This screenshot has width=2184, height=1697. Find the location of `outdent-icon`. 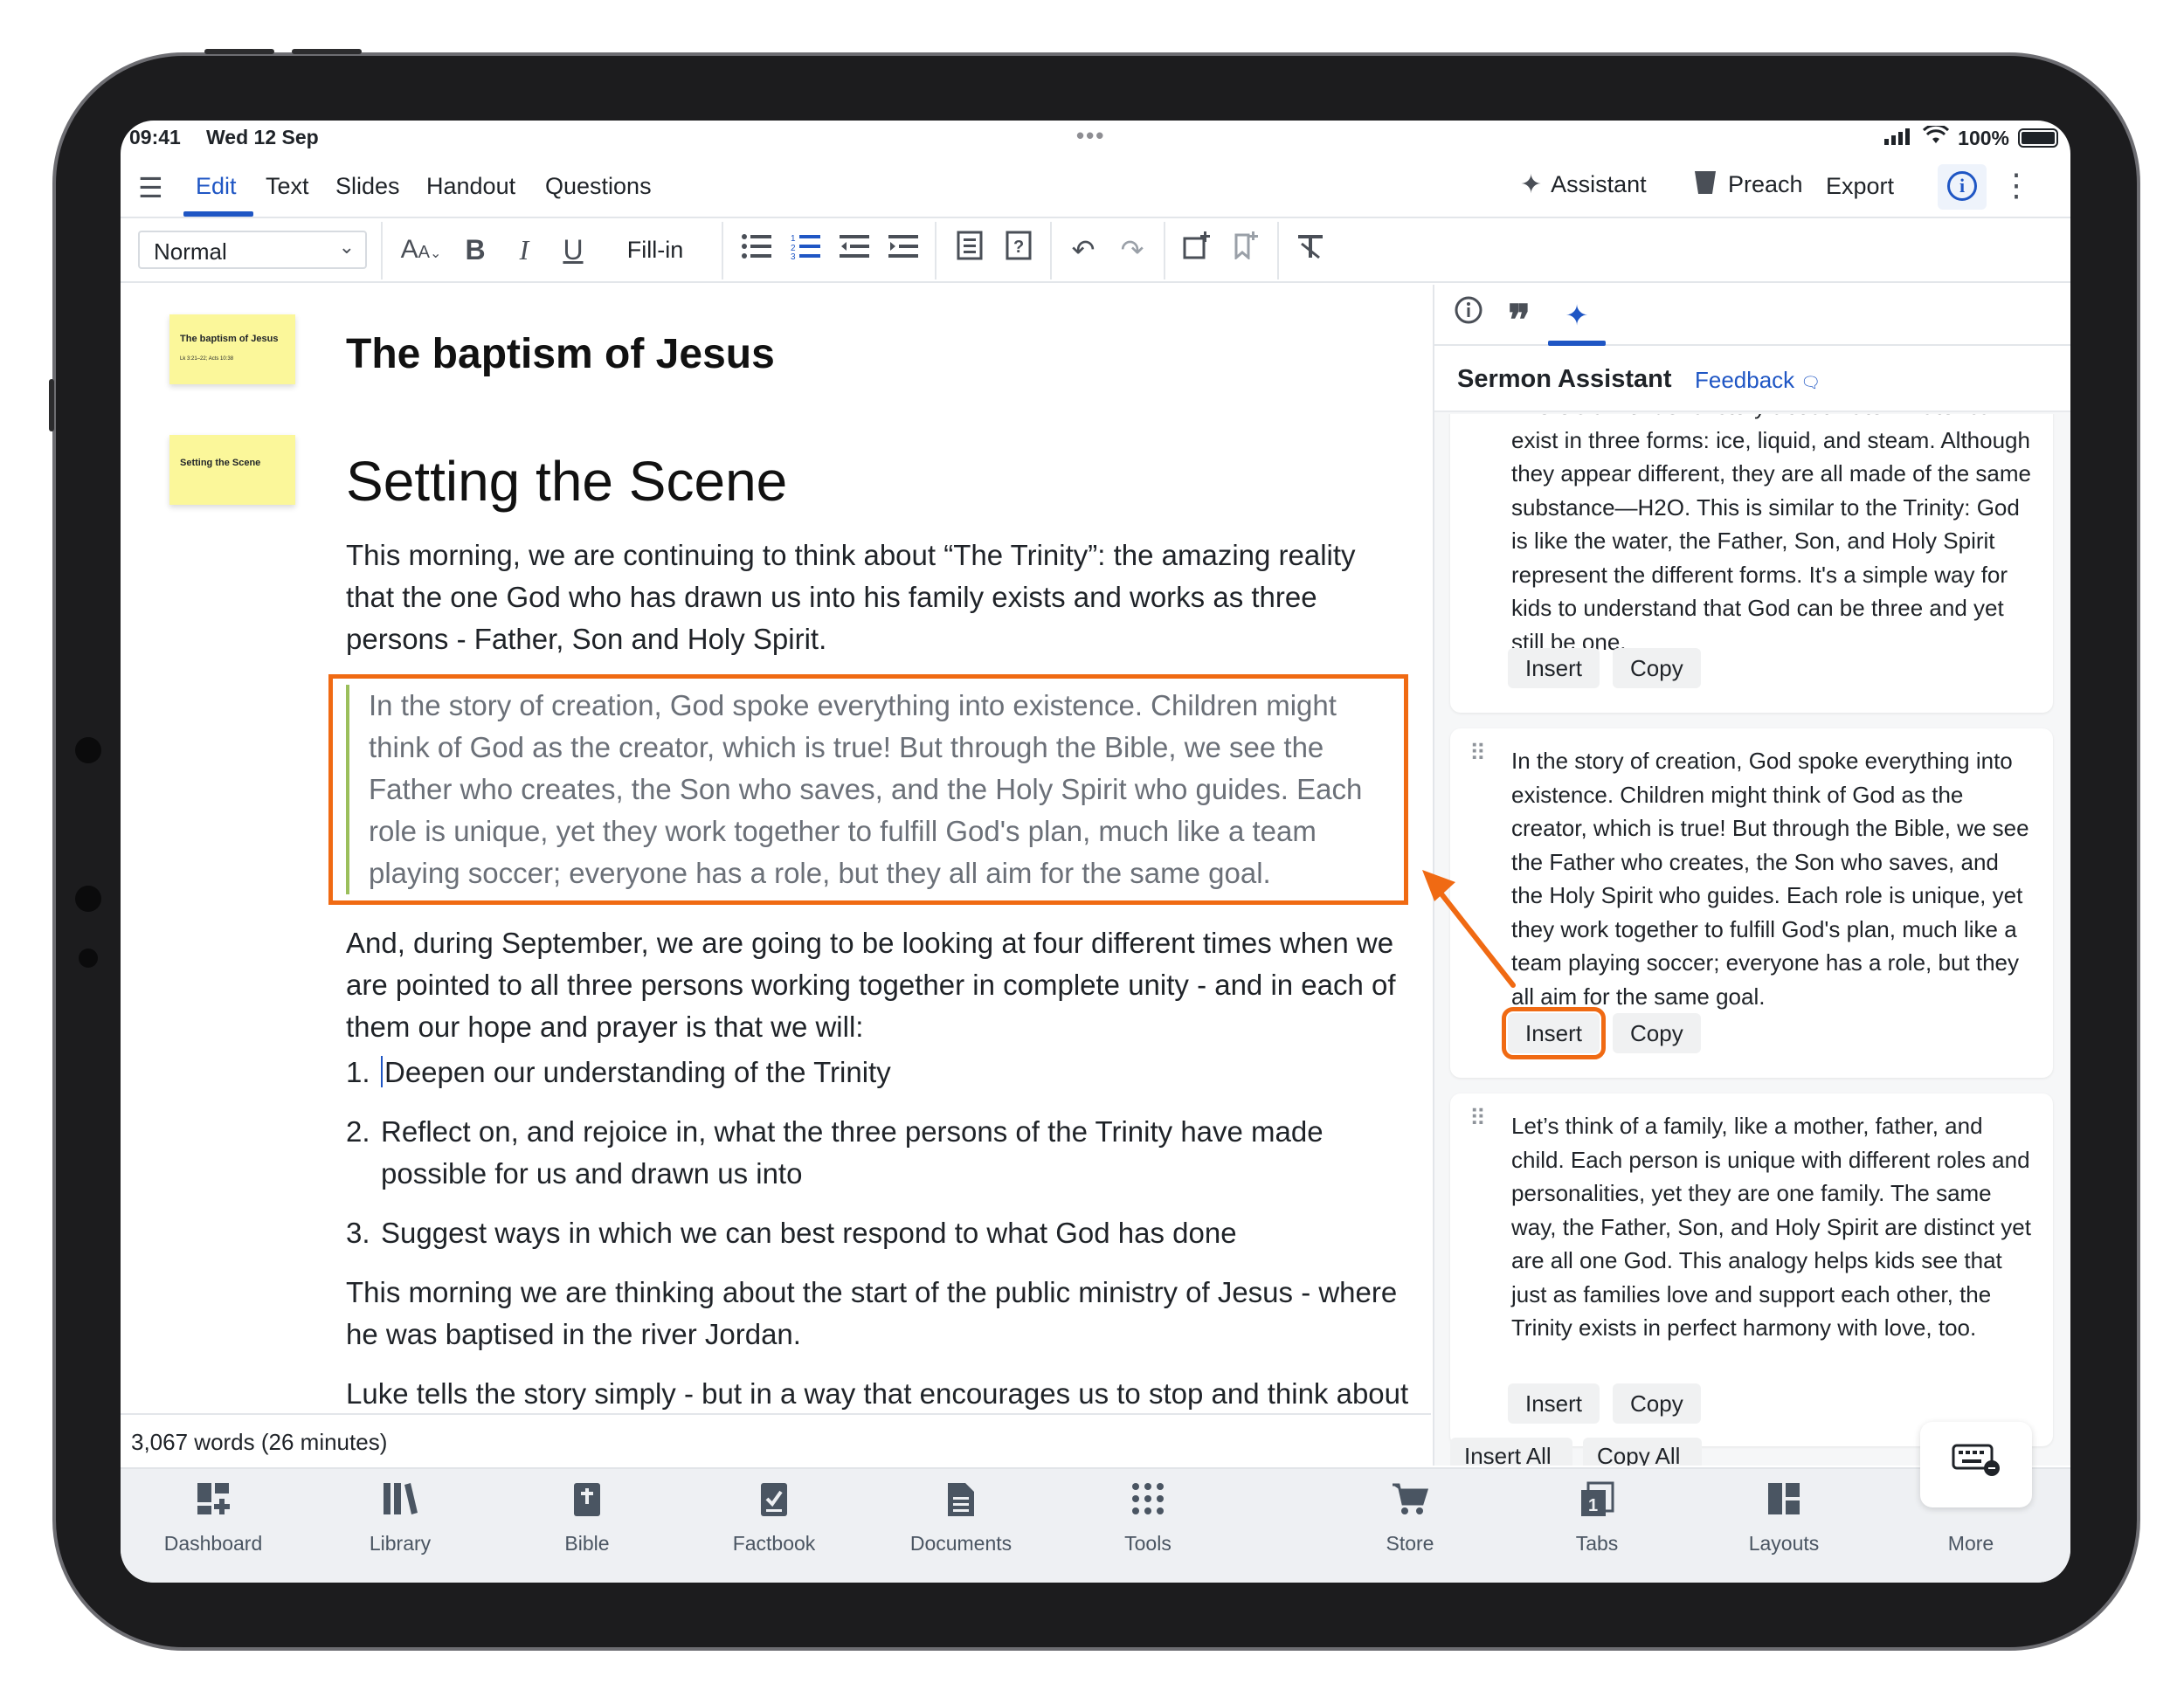

outdent-icon is located at coordinates (854, 250).